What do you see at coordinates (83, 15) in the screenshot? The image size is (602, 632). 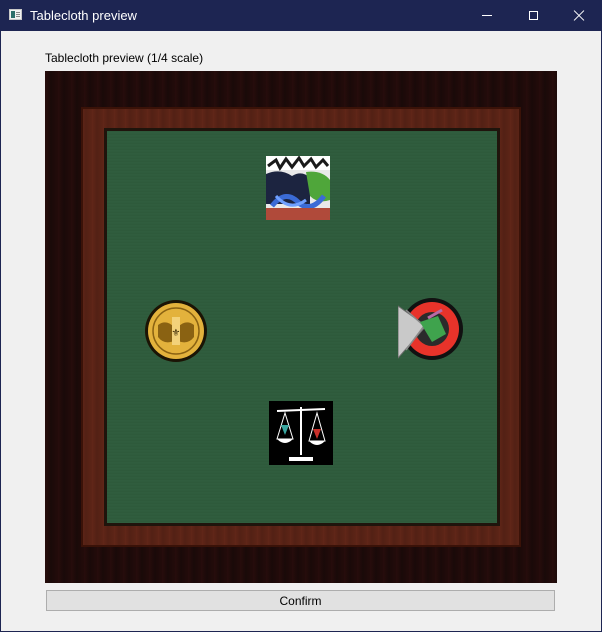 I see `window-title: Tablecloth preview` at bounding box center [83, 15].